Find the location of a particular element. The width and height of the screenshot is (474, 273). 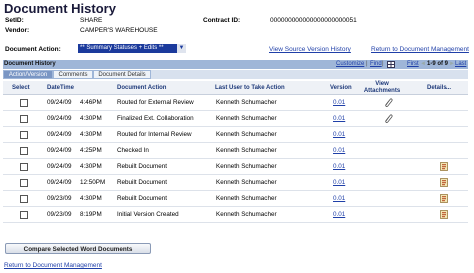

last-link: Last is located at coordinates (460, 64).